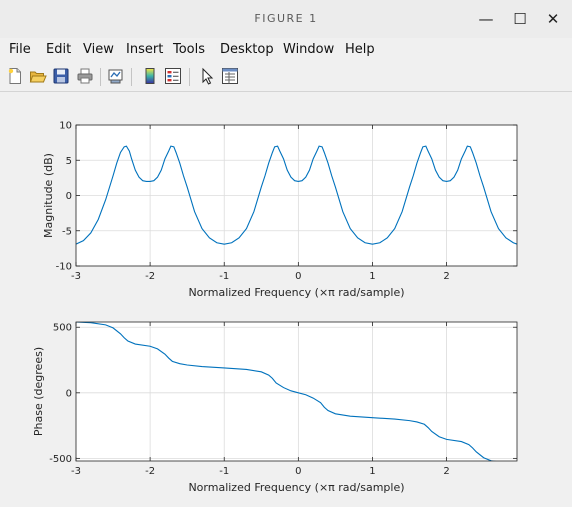 This screenshot has width=572, height=507. I want to click on link-plot-icon, so click(116, 76).